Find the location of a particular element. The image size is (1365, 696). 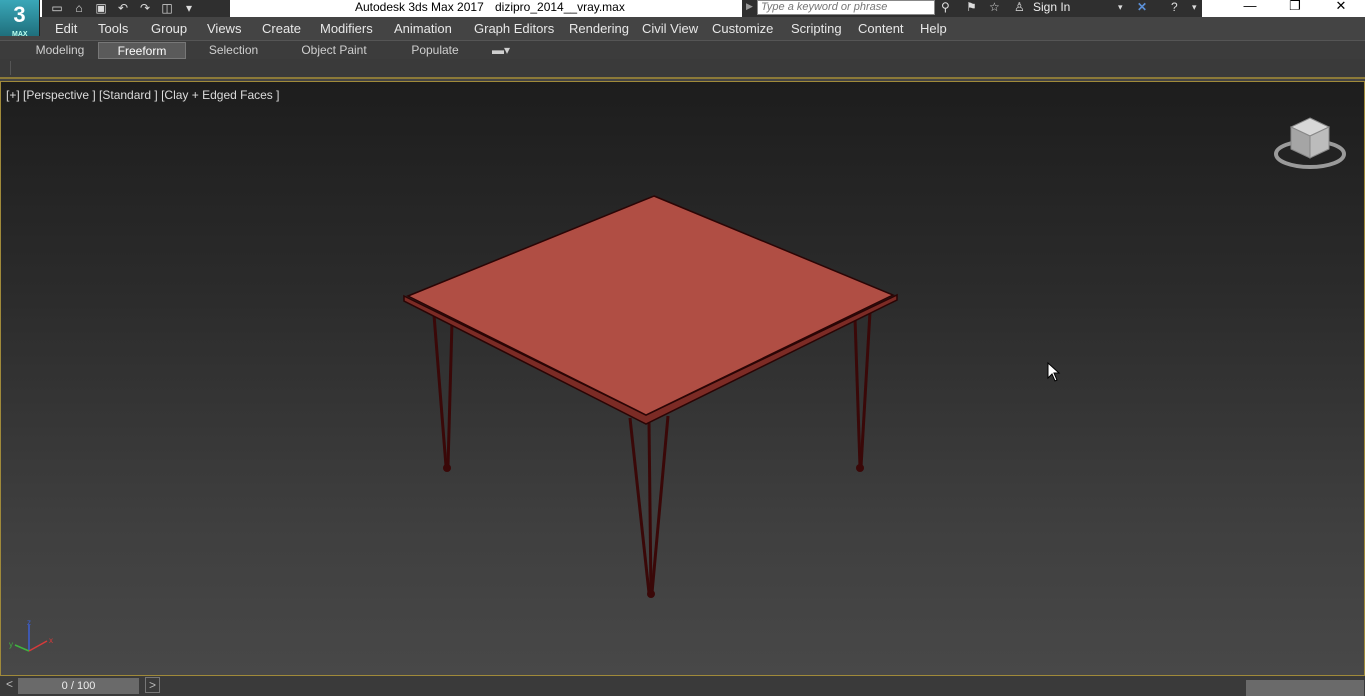

quick-access-toolbar: ▭ ⌂ ▣ ↶ ↷ ◫ ▾ is located at coordinates (136, 8).